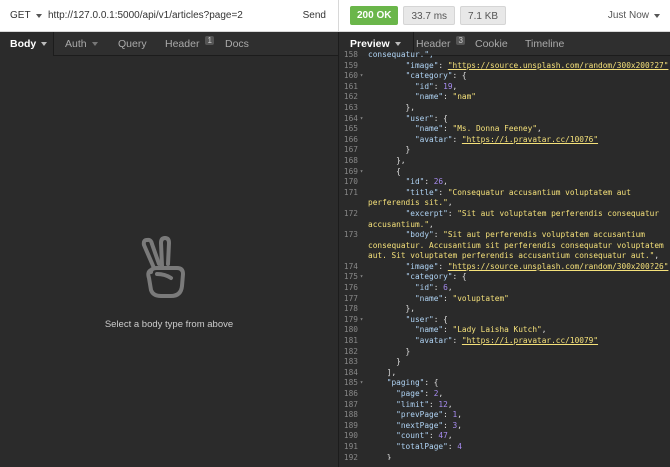 This screenshot has width=670, height=467. Describe the element at coordinates (504, 299) in the screenshot. I see `code-line: 177 "name": "voluptatem"` at that location.